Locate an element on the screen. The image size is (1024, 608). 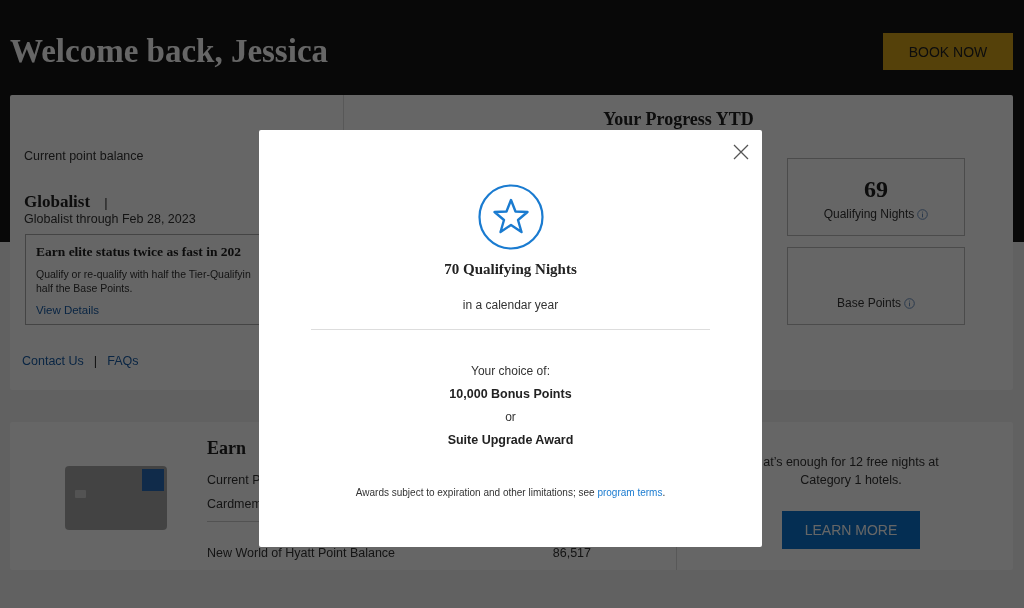
footer-link: FAQs is located at coordinates (123, 360).